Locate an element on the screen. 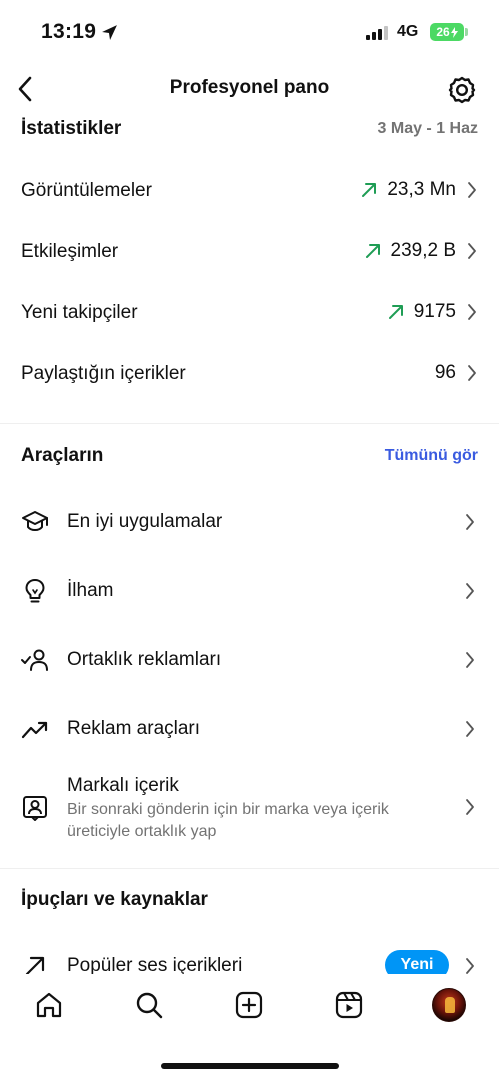  stat-row-content-shared: Paylaştığın içerikler 96 is located at coordinates (249, 375).